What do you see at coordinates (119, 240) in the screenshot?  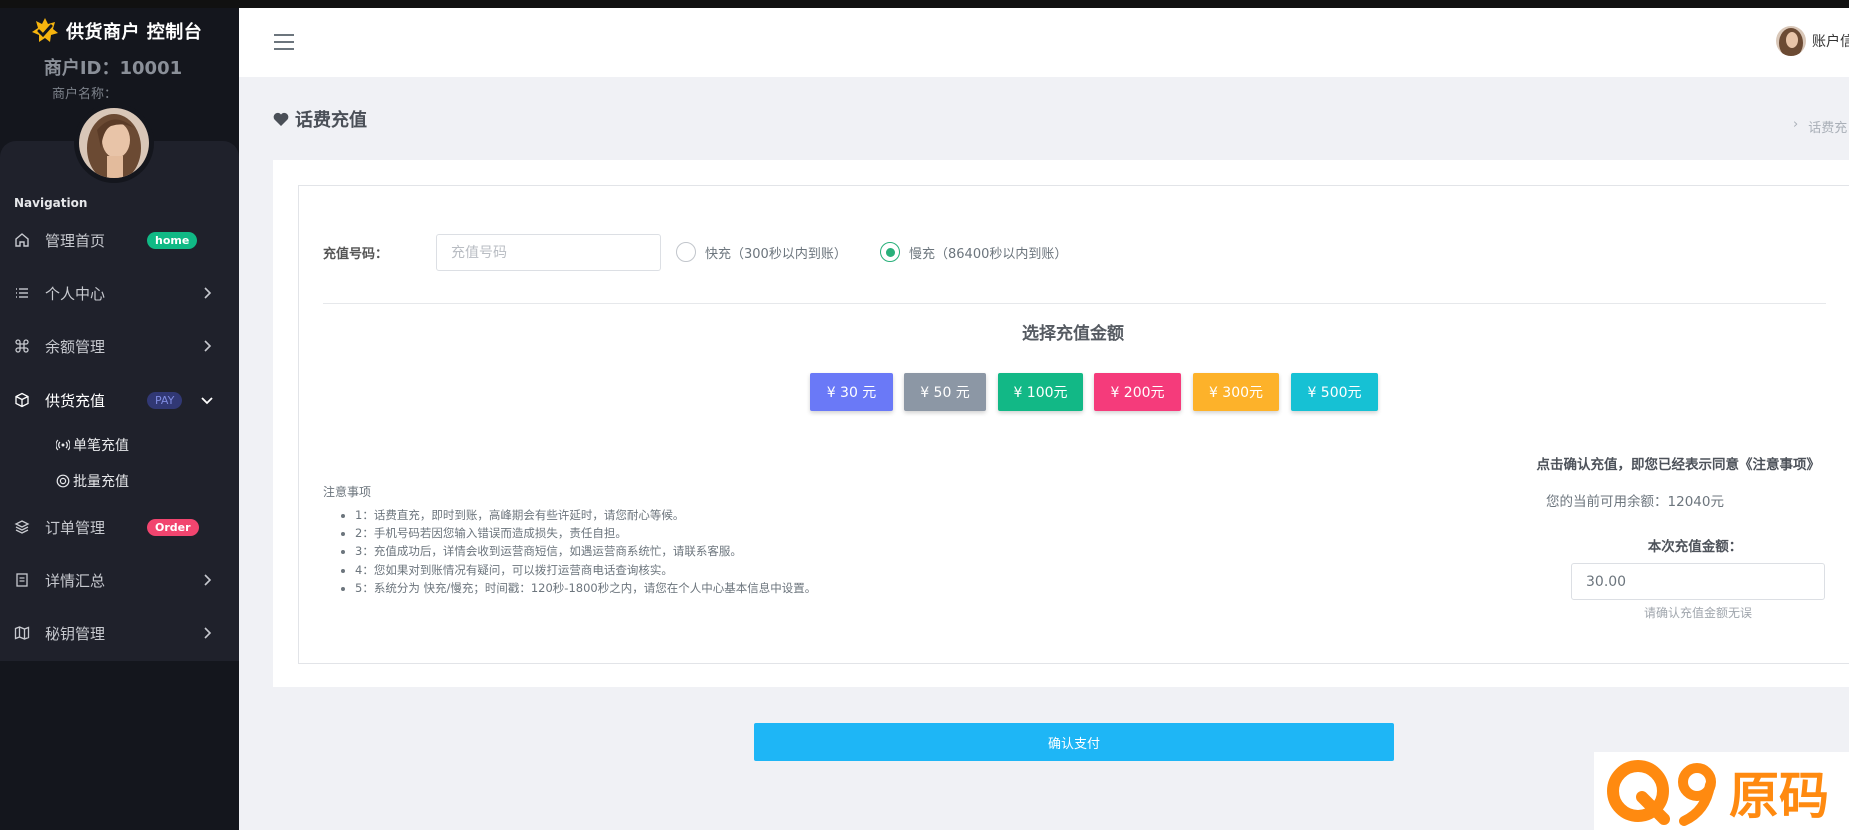 I see `sidebar-item-home: 管理首页 home` at bounding box center [119, 240].